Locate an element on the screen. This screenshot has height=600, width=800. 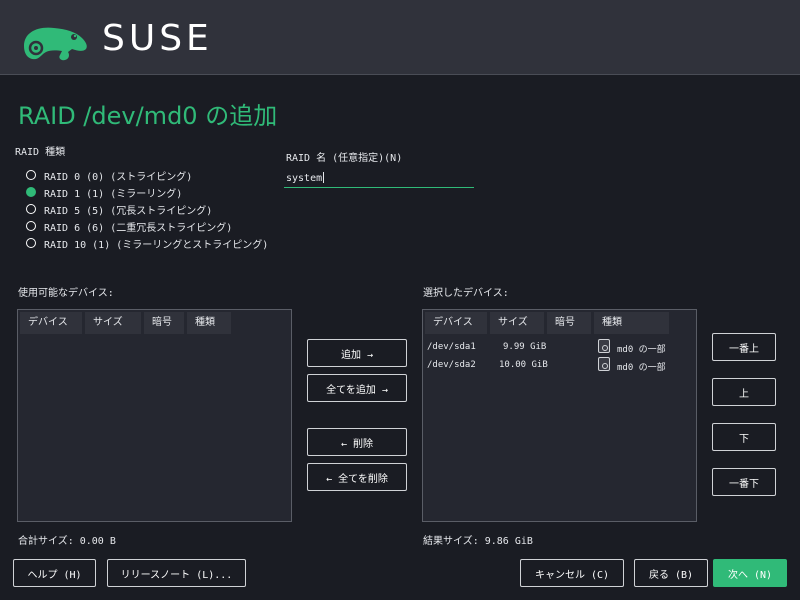
raid-name-input: system is located at coordinates (379, 179).